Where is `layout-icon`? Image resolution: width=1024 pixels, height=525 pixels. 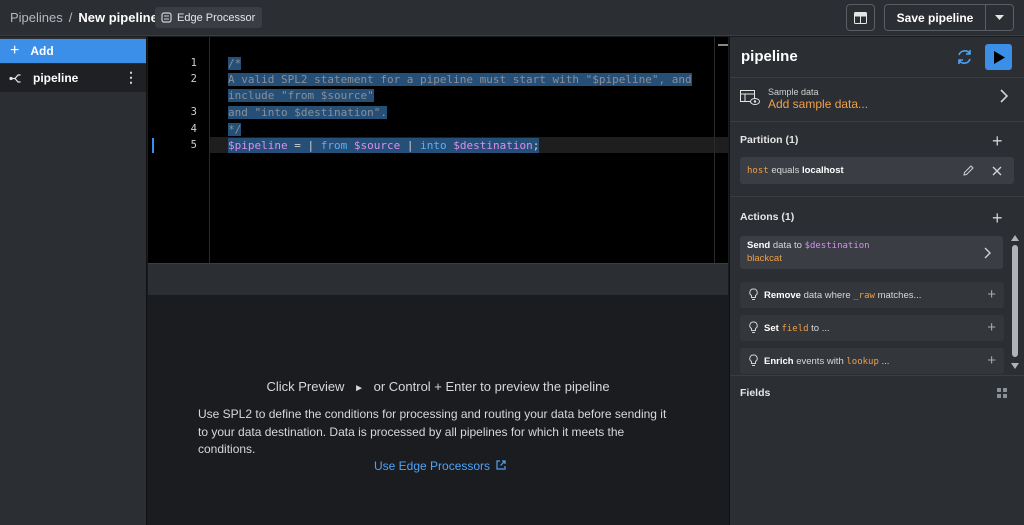
layout-icon is located at coordinates (860, 17).